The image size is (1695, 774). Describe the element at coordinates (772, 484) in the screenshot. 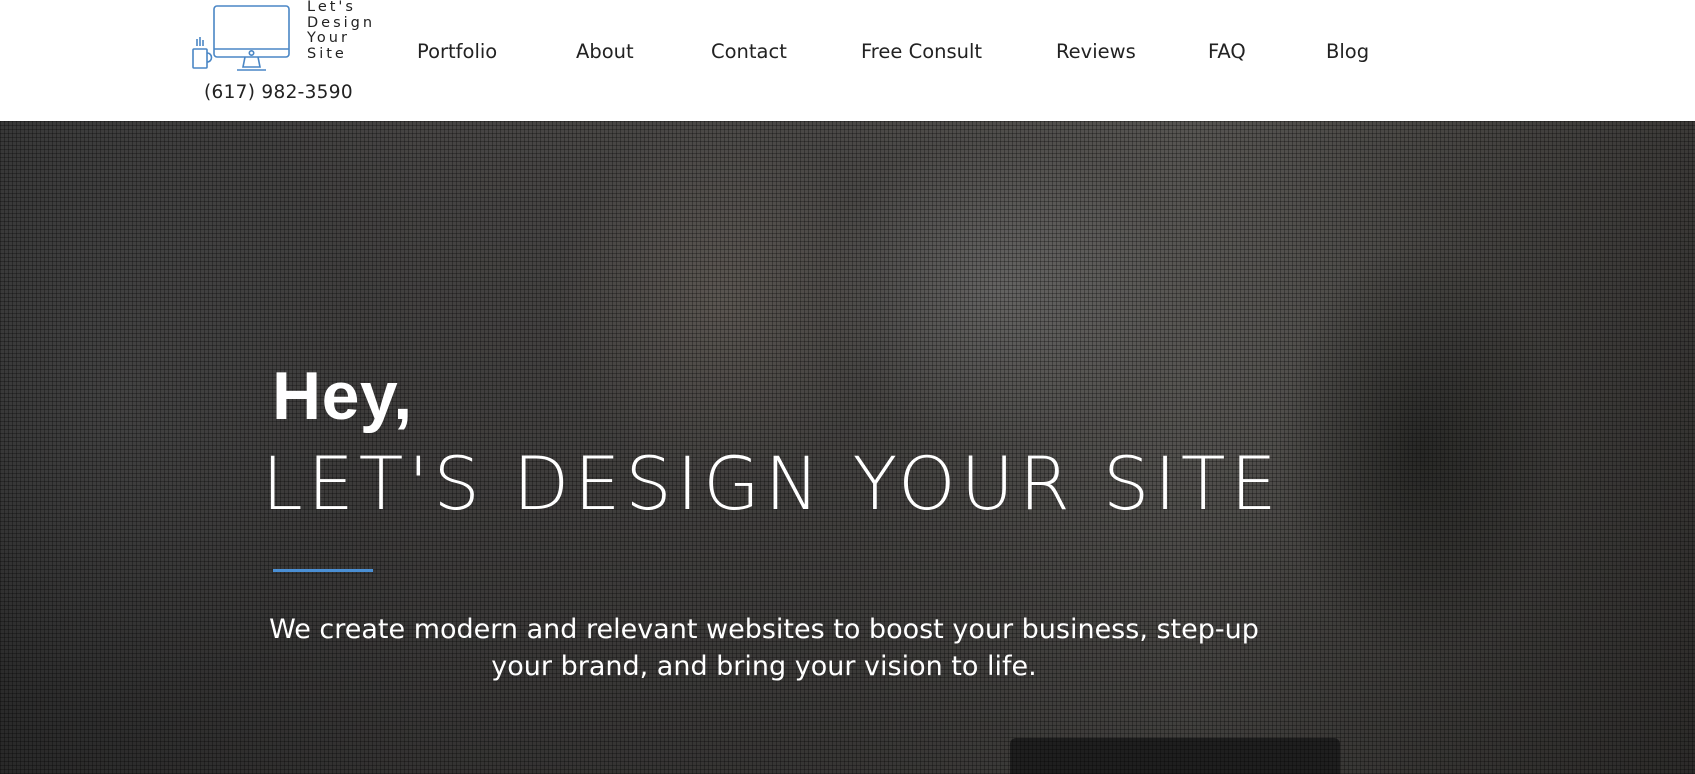

I see `hero-title: LET'S DESIGN YOUR SITE` at that location.